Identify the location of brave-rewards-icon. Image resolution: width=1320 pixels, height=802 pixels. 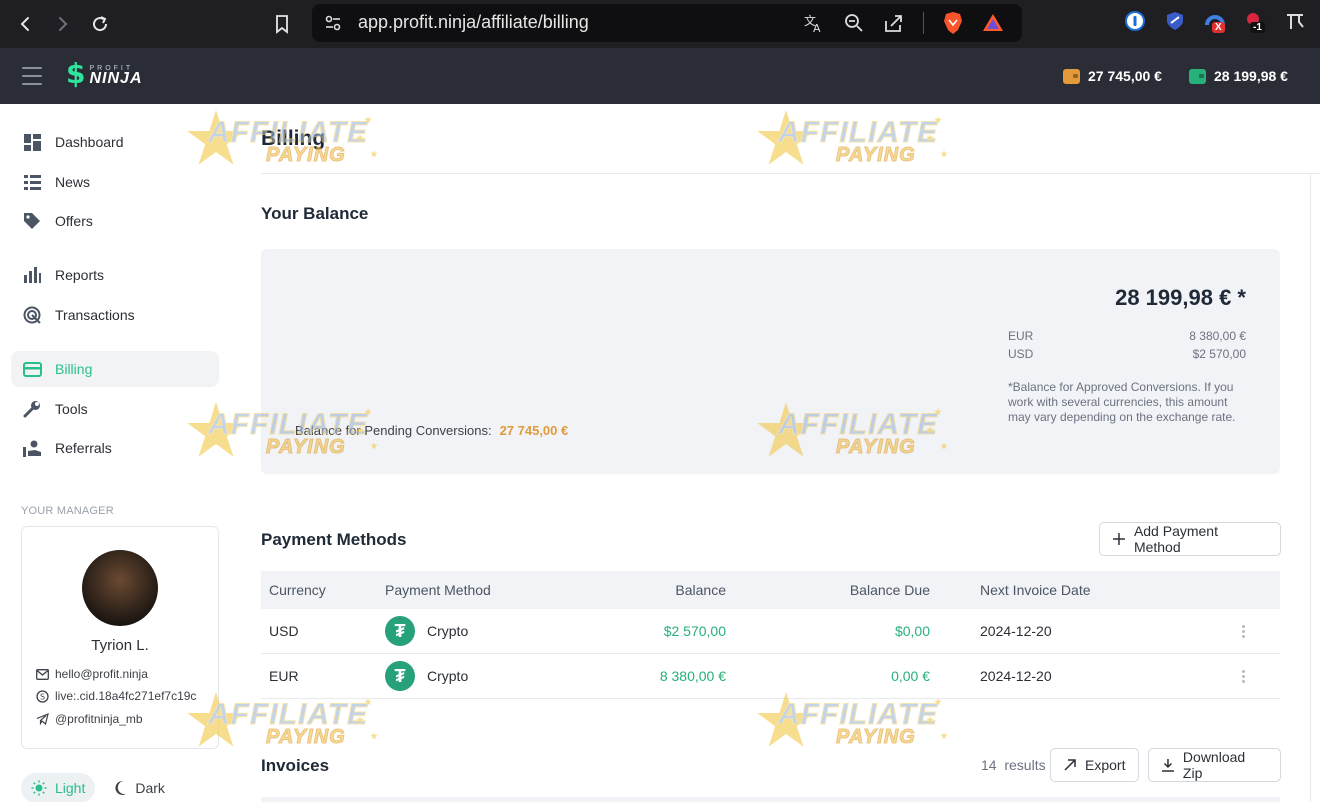
(993, 23).